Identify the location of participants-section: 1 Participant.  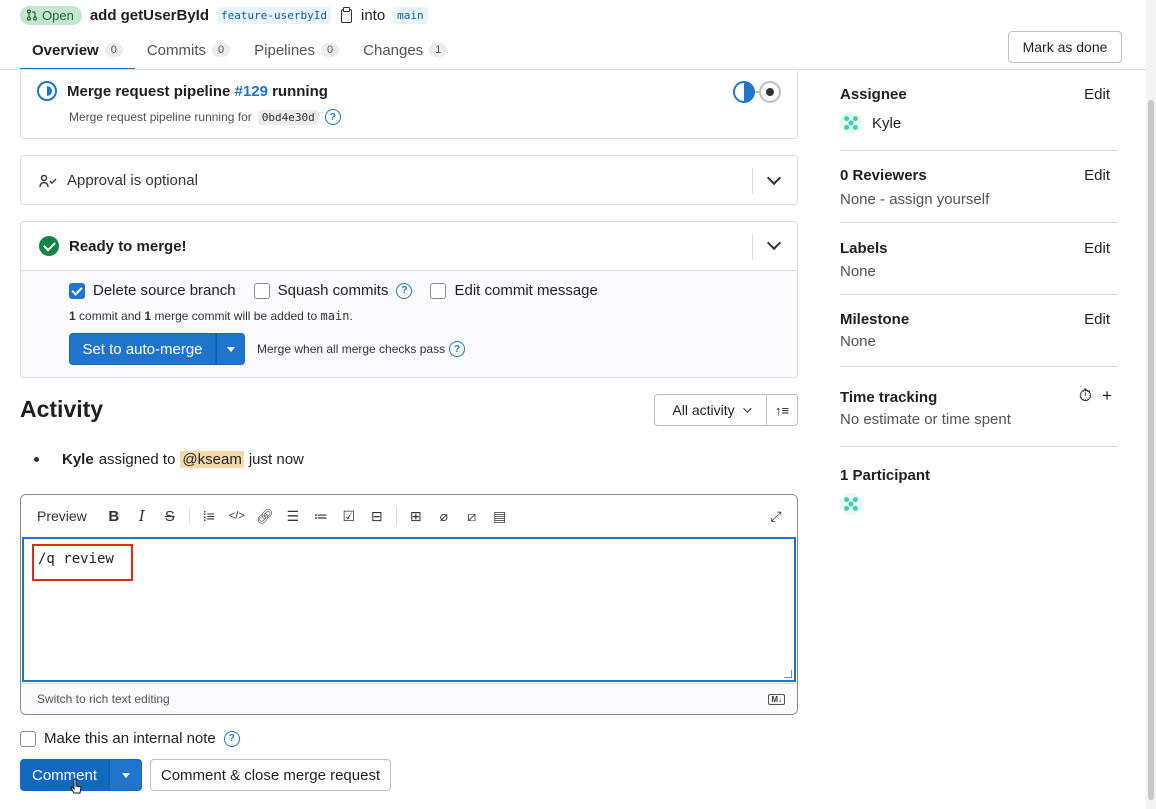
(979, 487).